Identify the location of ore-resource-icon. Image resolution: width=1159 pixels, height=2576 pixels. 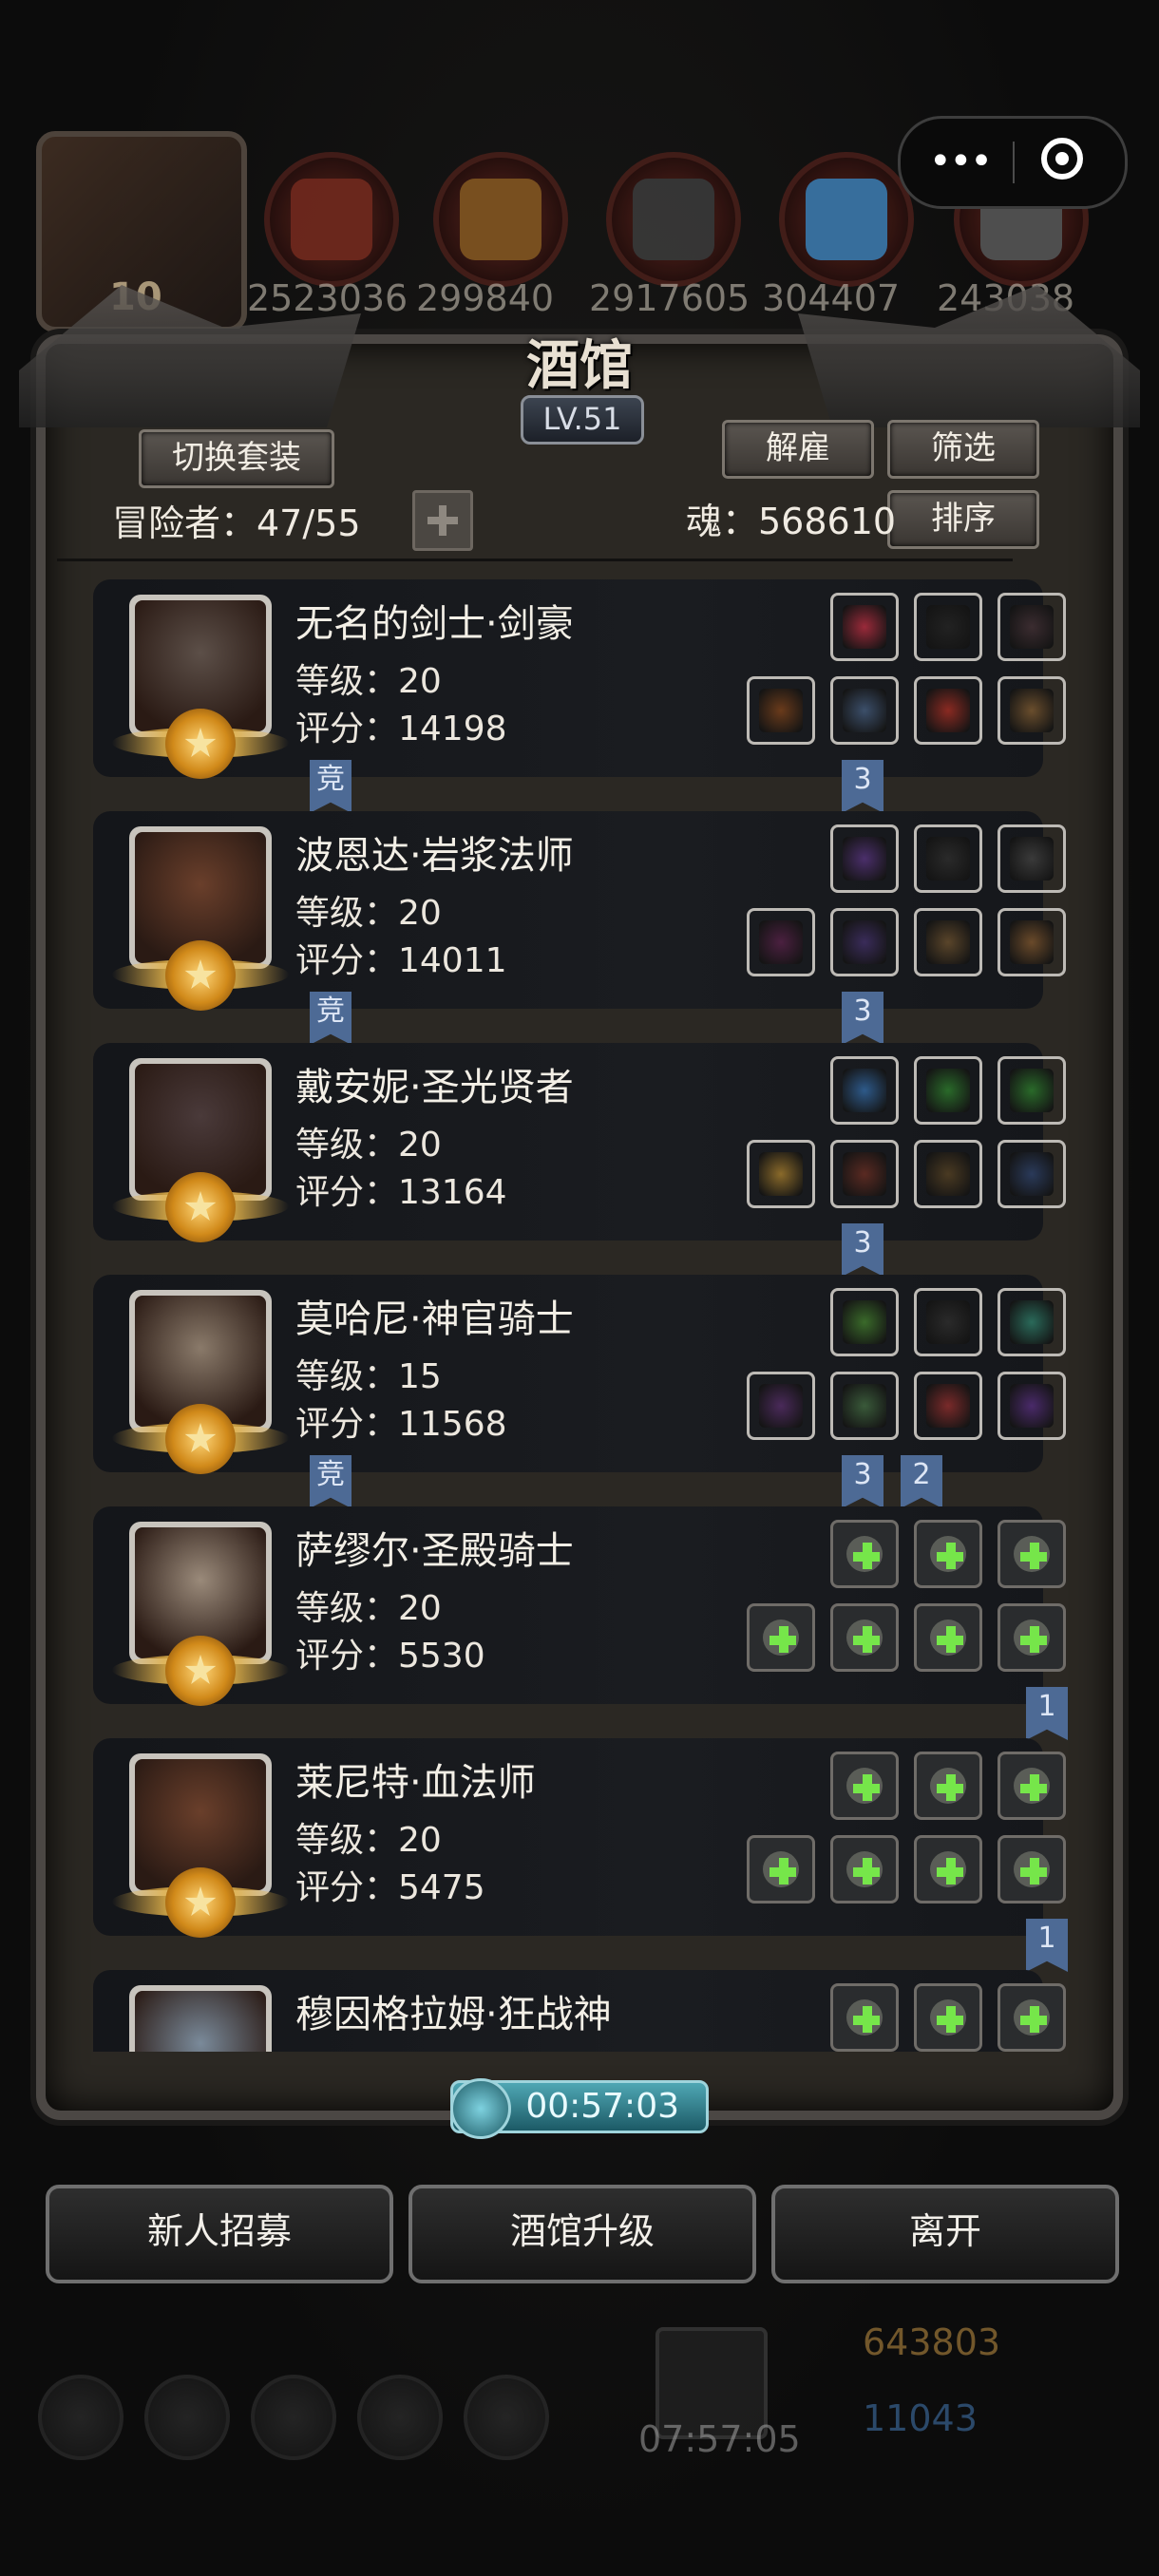
(331, 219).